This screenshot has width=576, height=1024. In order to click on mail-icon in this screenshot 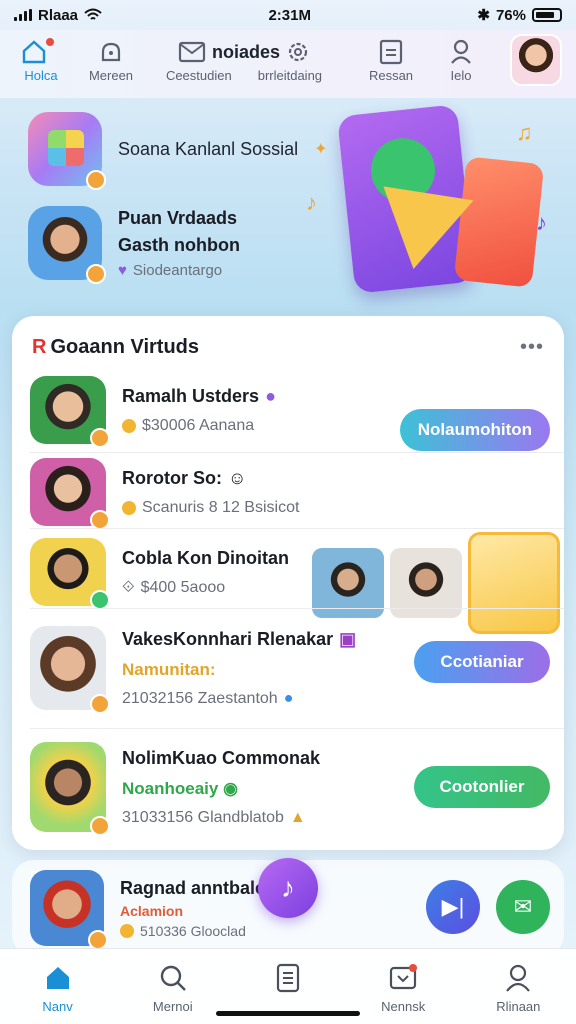, I will do `click(192, 52)`.